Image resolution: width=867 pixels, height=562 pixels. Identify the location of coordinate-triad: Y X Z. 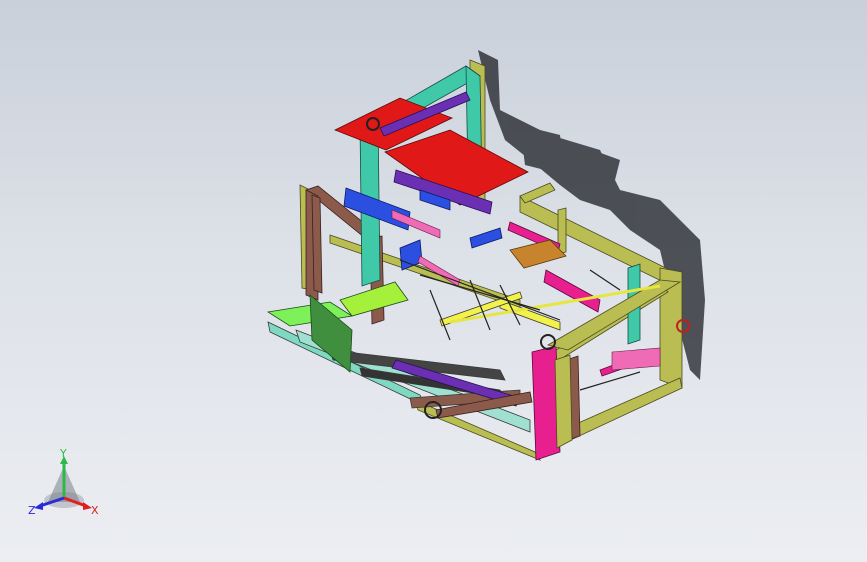
(63, 482).